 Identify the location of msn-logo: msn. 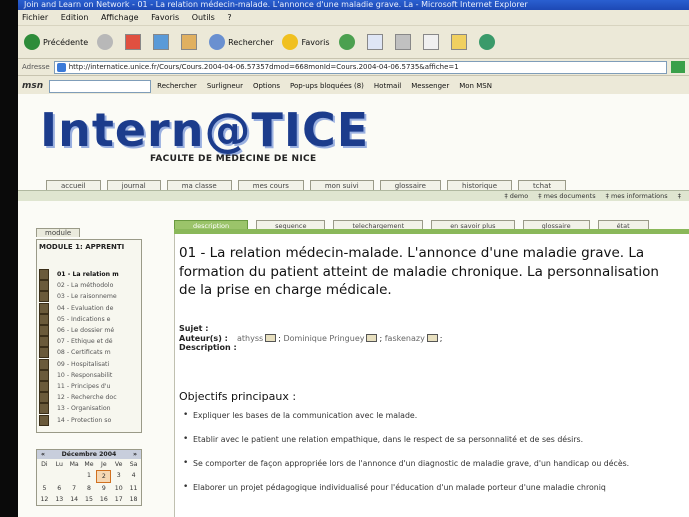
(32, 86).